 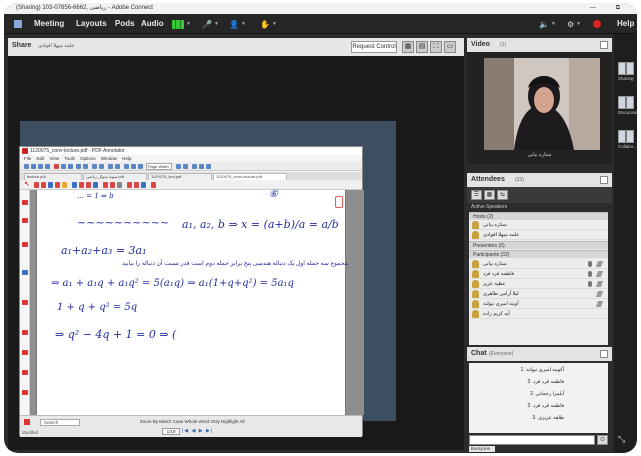 What do you see at coordinates (60, 422) in the screenshot?
I see `pdf-search-input: Search` at bounding box center [60, 422].